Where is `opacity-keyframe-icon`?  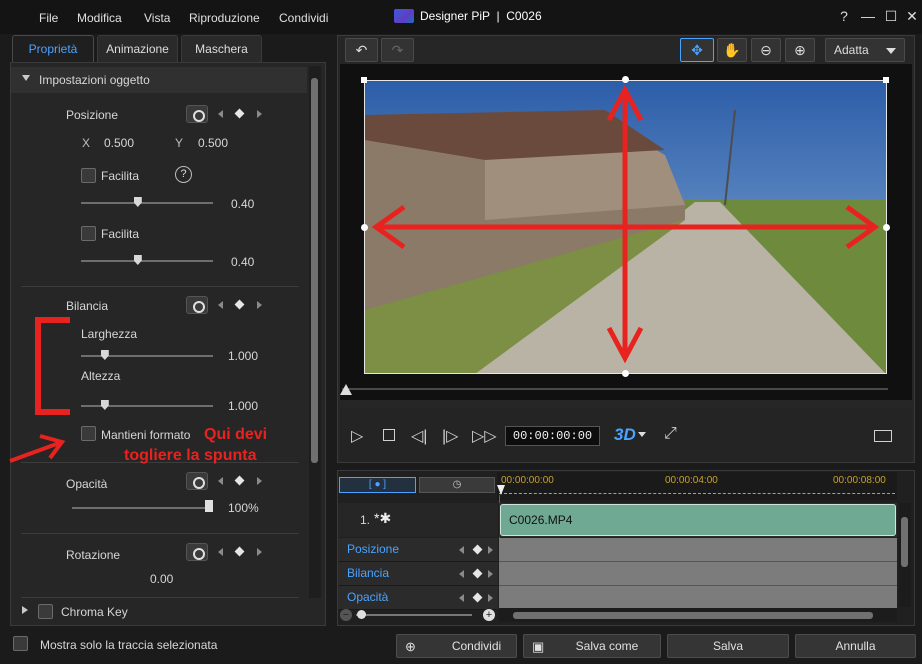 opacity-keyframe-icon is located at coordinates (197, 481).